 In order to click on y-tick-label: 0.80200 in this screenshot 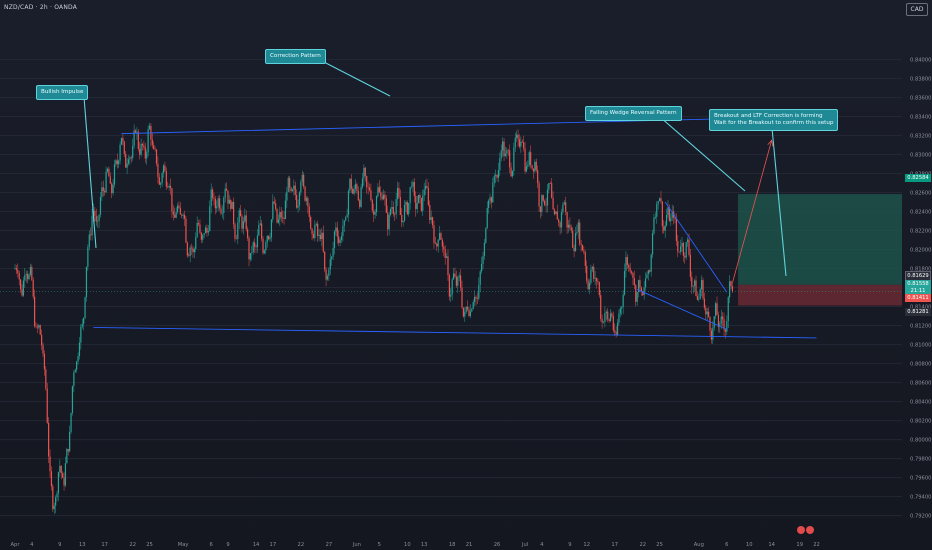, I will do `click(920, 422)`.